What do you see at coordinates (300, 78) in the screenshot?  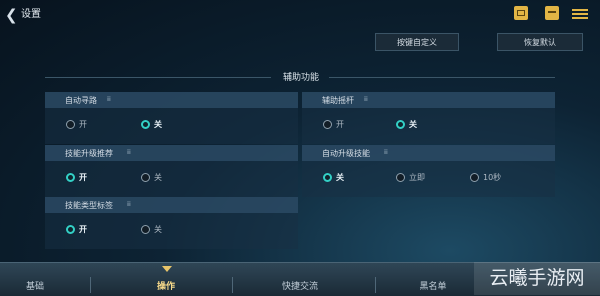 I see `section-title: 辅助功能` at bounding box center [300, 78].